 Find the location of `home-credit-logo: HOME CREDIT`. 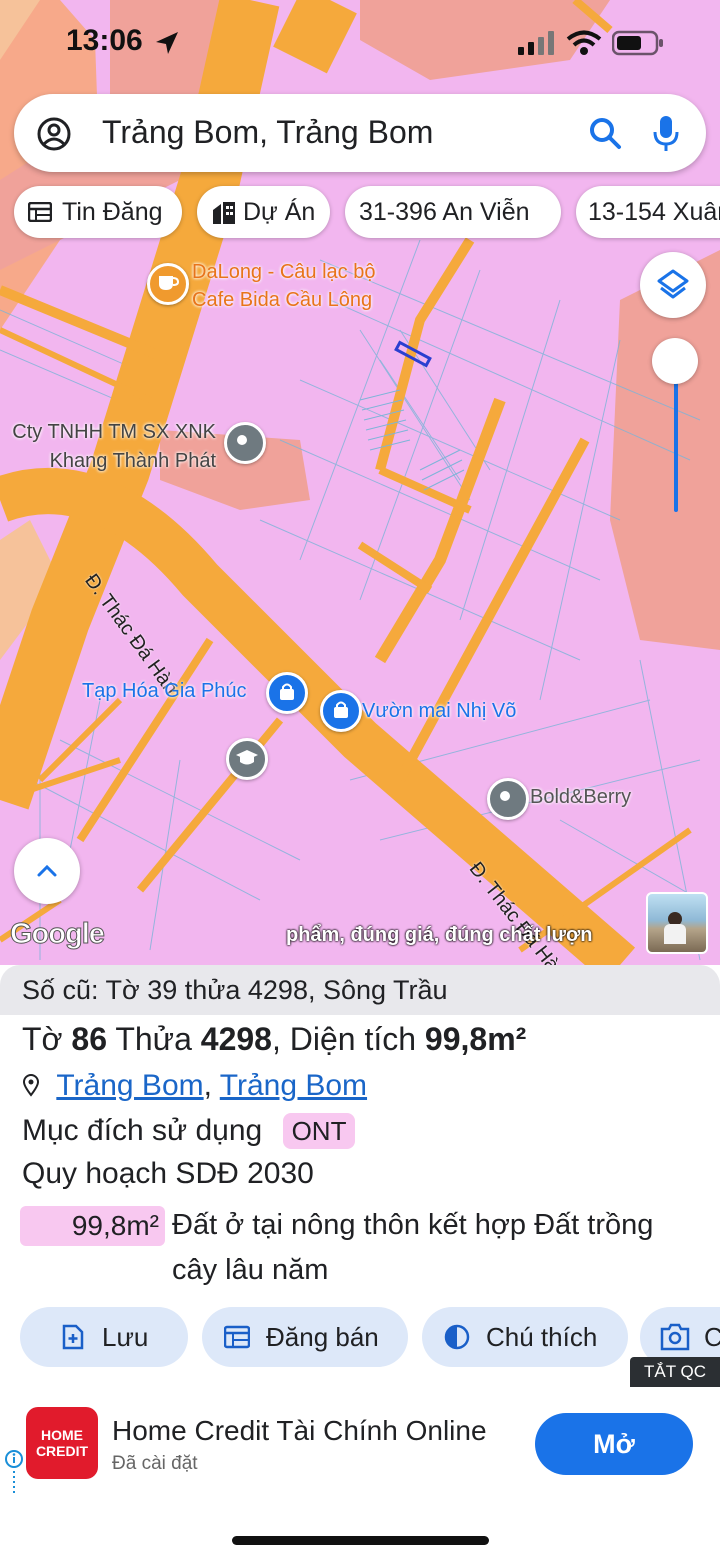

home-credit-logo: HOME CREDIT is located at coordinates (62, 1443).